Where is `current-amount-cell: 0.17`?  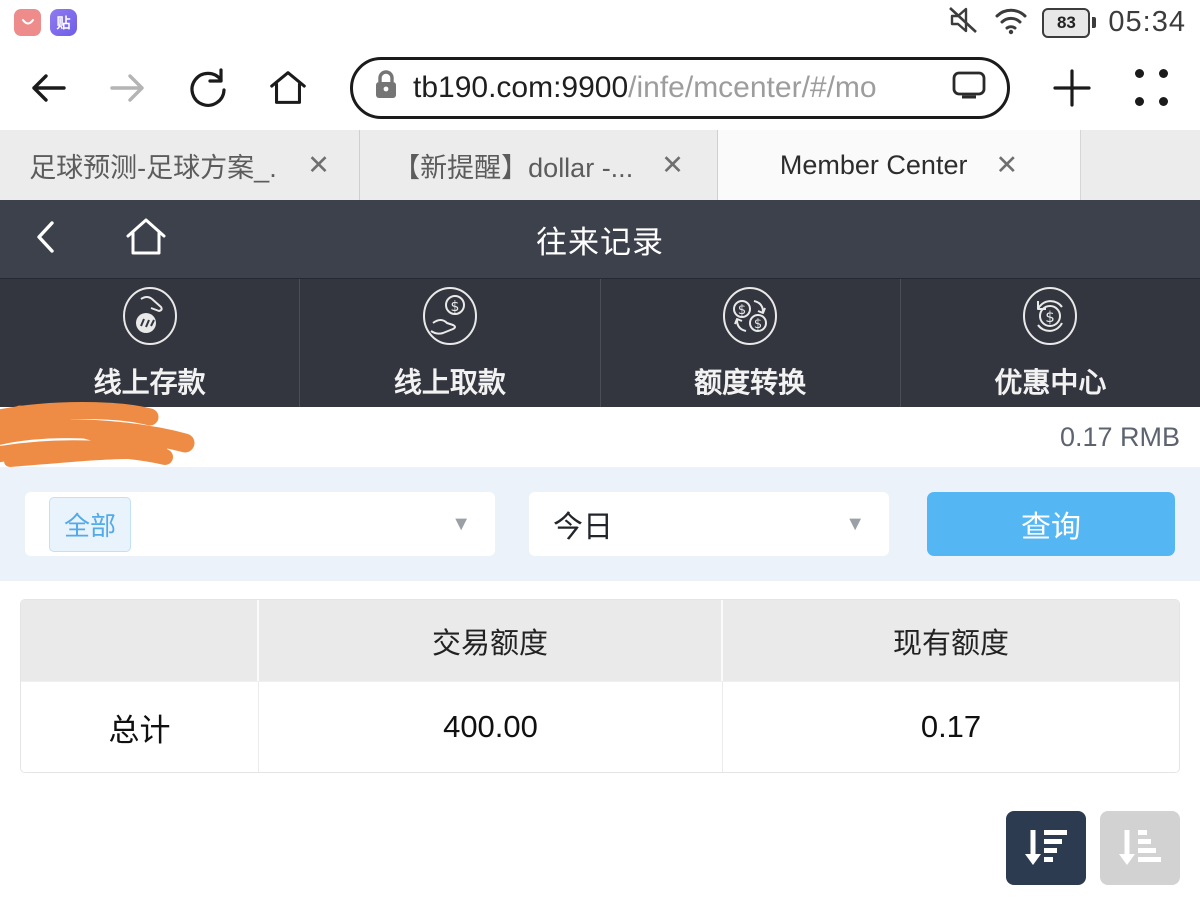 current-amount-cell: 0.17 is located at coordinates (951, 726).